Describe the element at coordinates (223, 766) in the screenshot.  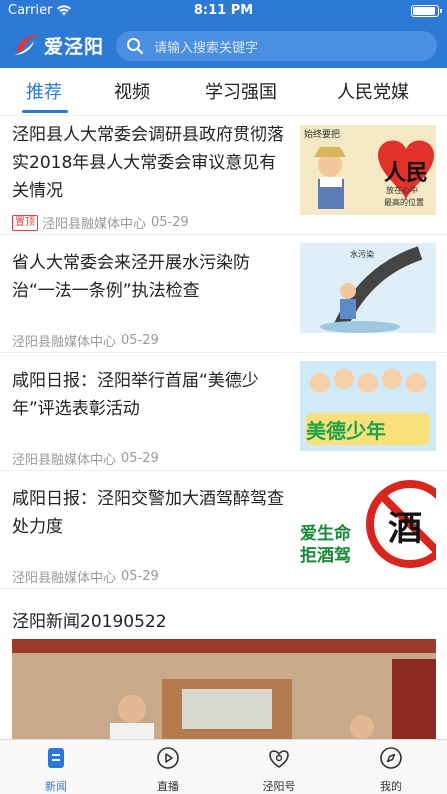
I see `bottom-tab-bar: 新闻 直播 泾阳号 我的` at that location.